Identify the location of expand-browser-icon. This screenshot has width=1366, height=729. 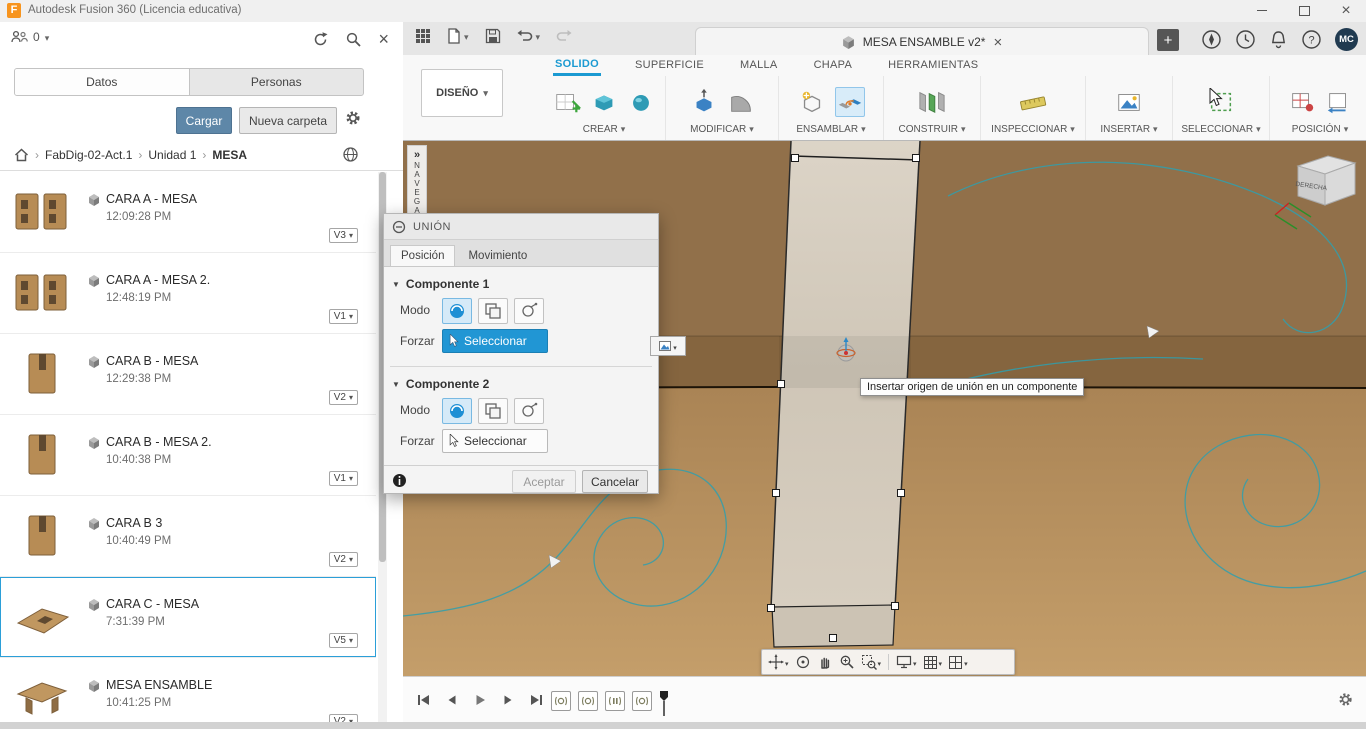
(417, 154).